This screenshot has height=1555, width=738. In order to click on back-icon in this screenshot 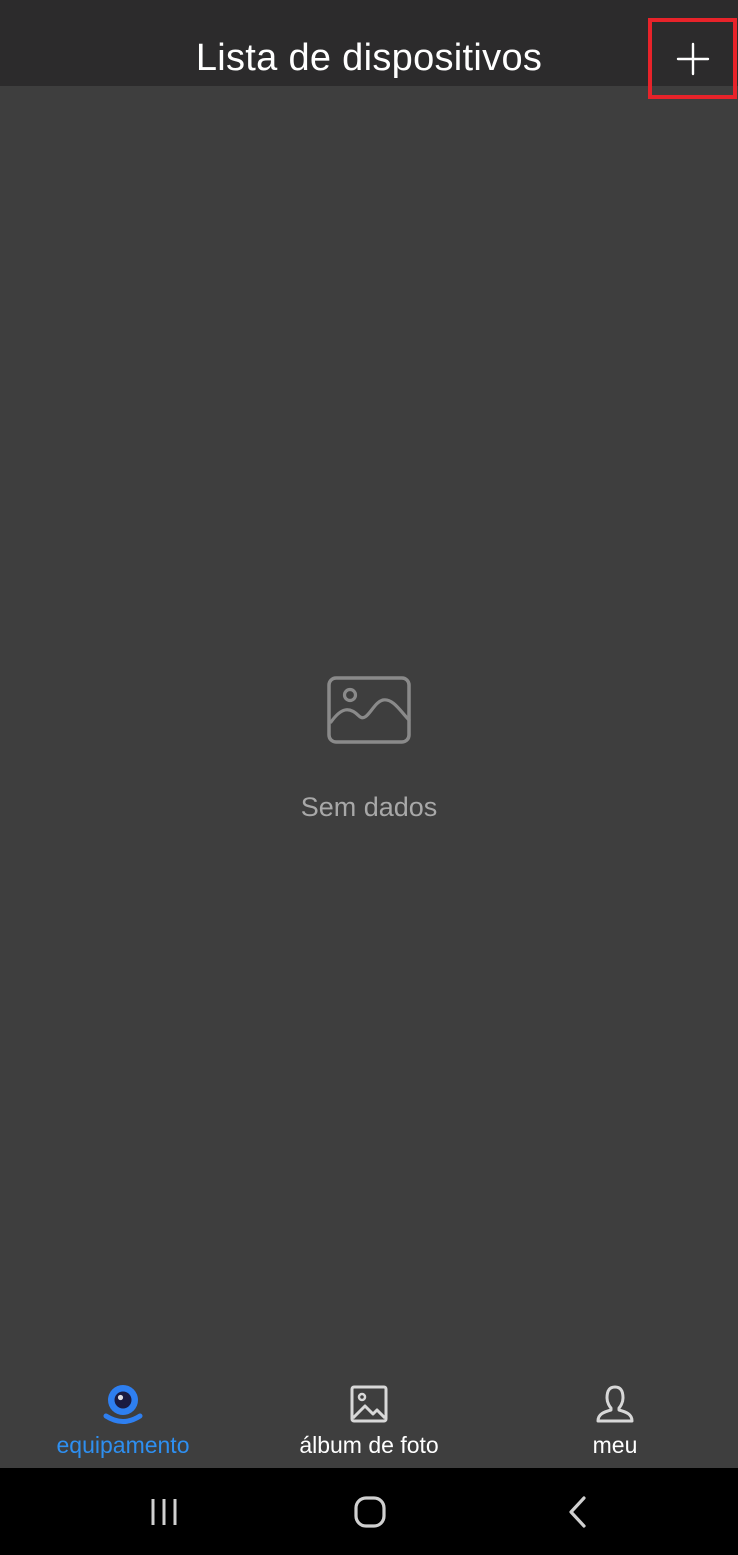, I will do `click(577, 1512)`.